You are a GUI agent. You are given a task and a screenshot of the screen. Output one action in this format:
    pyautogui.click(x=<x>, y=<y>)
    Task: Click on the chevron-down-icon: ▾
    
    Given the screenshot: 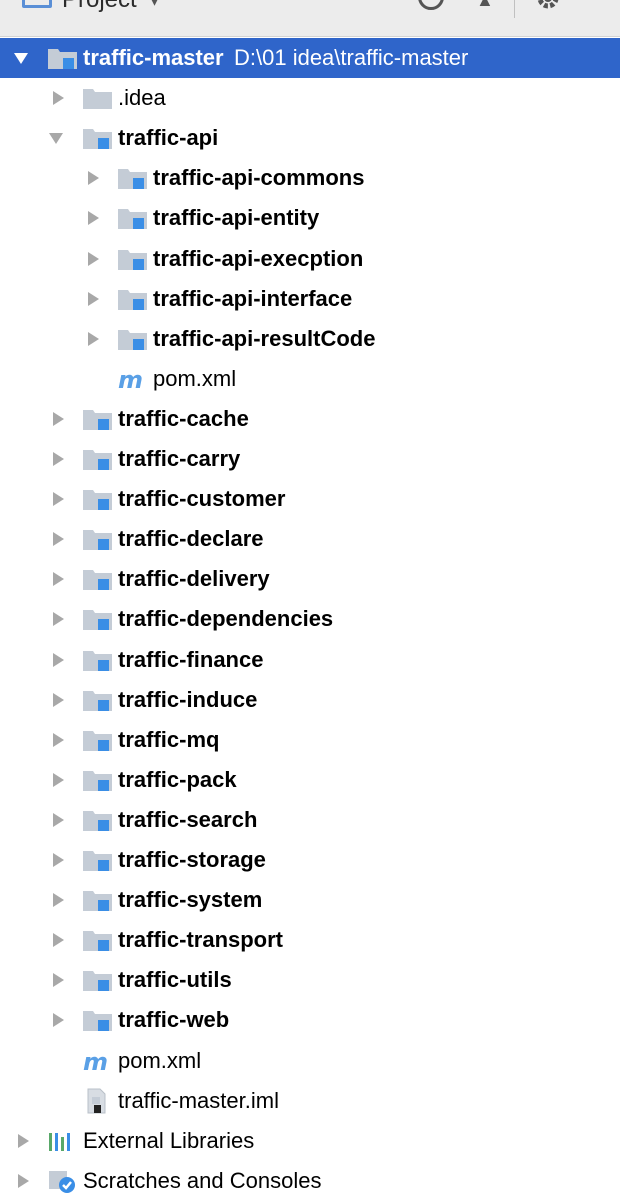 What is the action you would take?
    pyautogui.click(x=154, y=7)
    